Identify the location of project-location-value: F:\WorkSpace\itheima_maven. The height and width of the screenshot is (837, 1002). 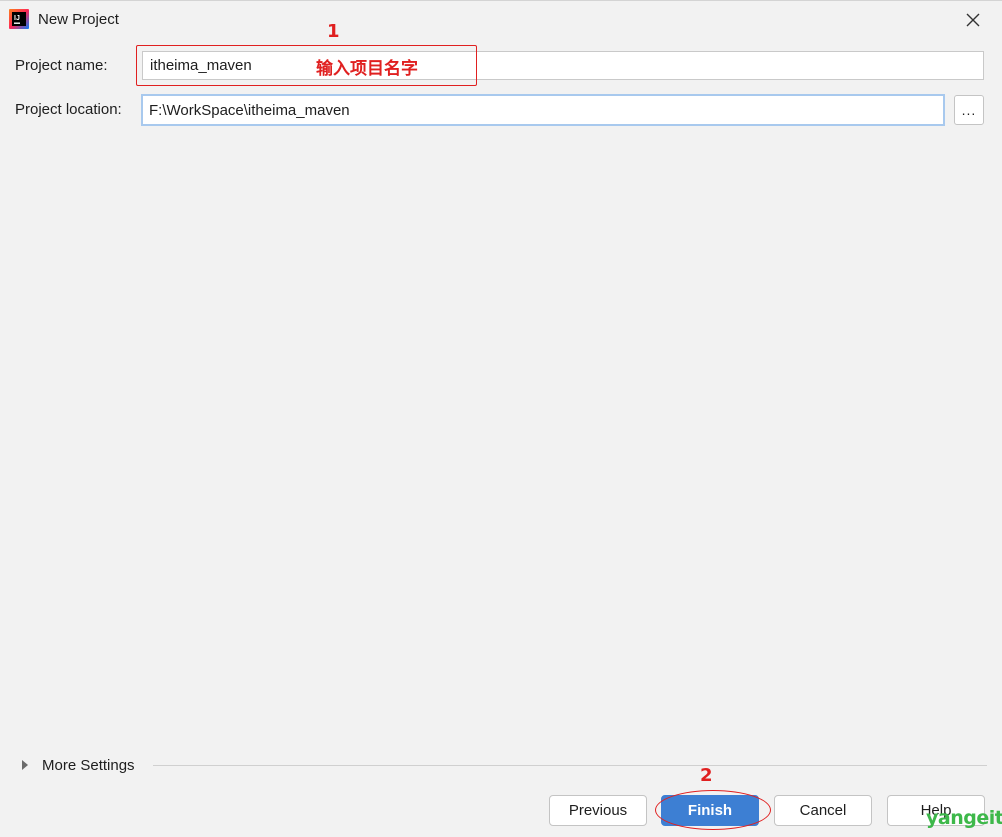
(249, 110).